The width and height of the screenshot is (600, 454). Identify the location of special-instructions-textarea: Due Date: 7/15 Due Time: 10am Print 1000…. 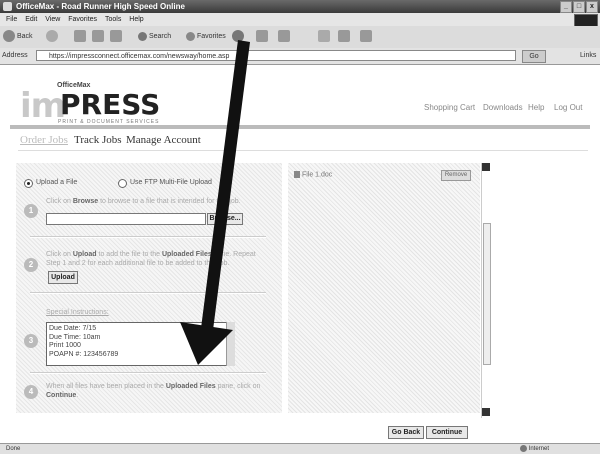
(140, 344).